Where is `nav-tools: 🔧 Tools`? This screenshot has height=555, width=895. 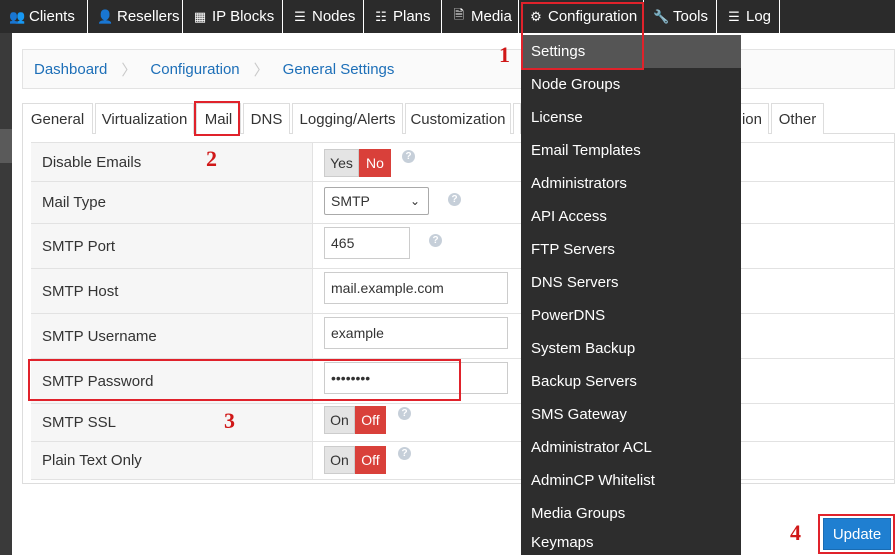 nav-tools: 🔧 Tools is located at coordinates (680, 16).